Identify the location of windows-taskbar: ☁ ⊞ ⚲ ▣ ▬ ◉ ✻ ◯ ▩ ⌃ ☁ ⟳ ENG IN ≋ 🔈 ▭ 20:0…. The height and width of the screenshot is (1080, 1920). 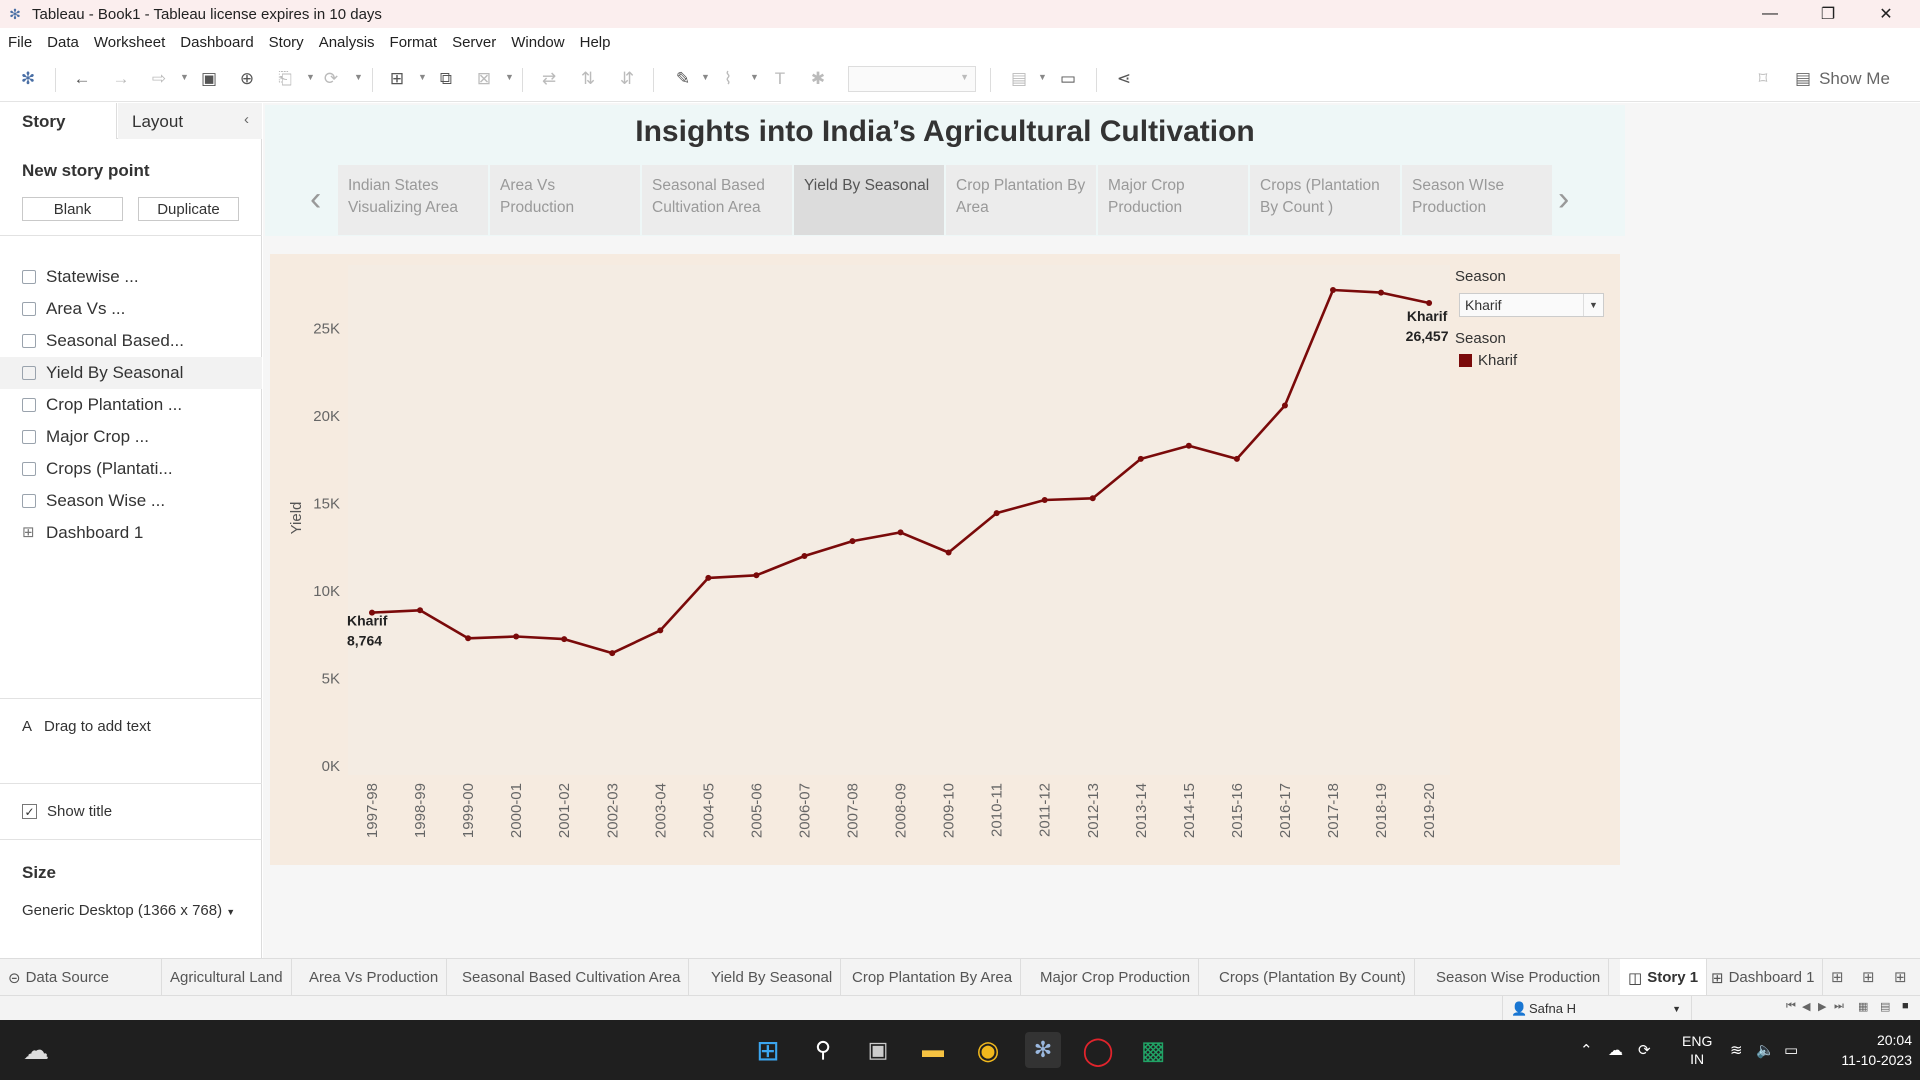
(960, 1050).